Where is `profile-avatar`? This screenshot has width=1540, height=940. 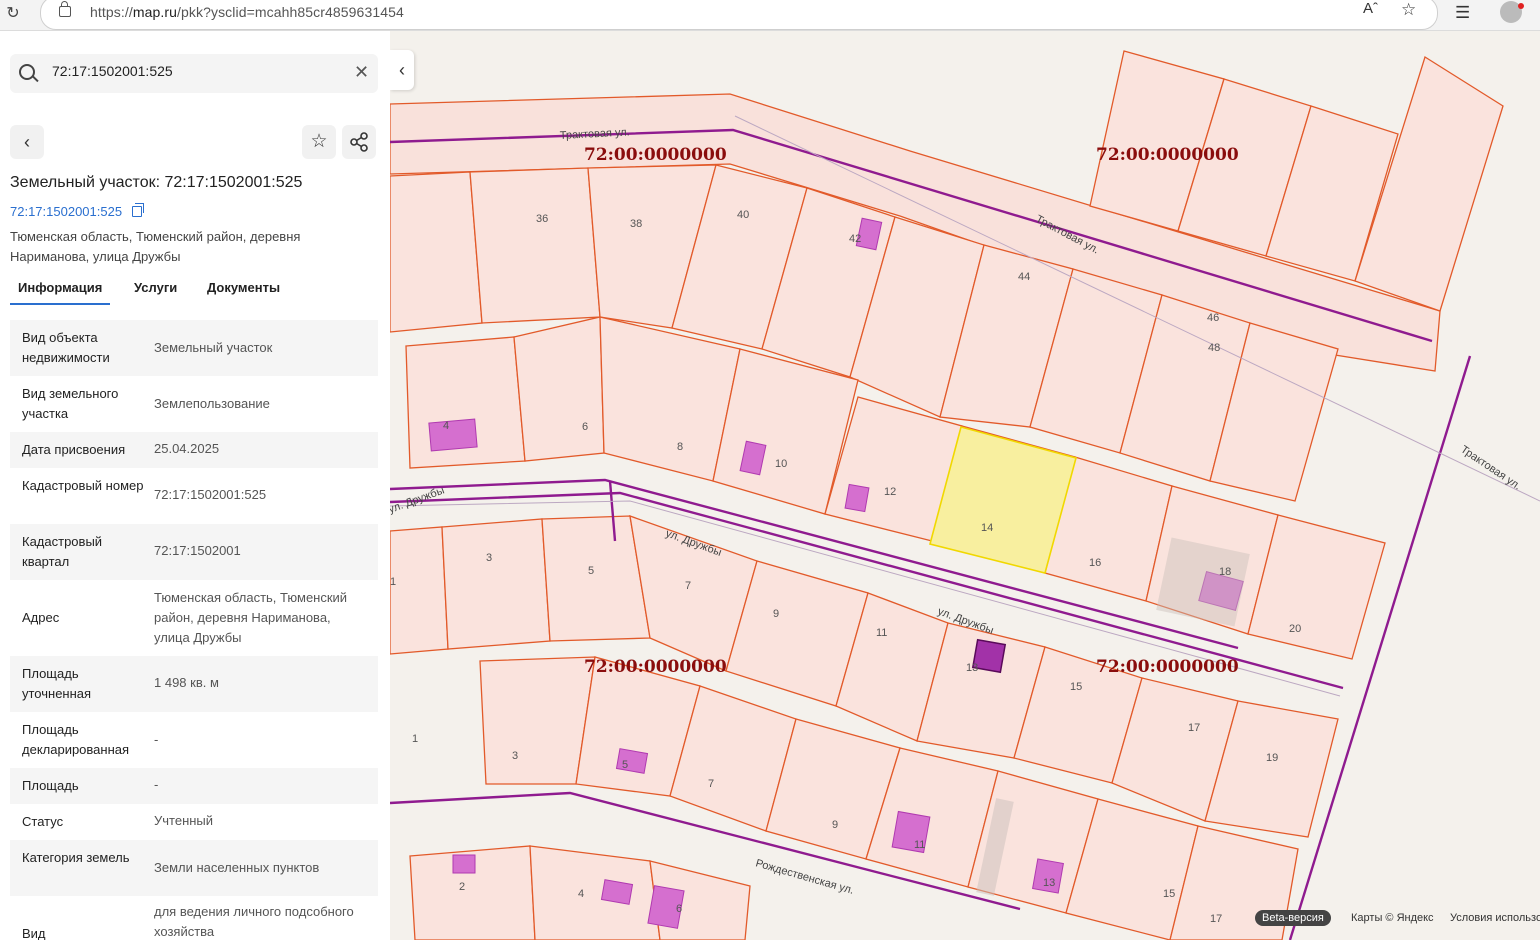
profile-avatar is located at coordinates (1512, 12).